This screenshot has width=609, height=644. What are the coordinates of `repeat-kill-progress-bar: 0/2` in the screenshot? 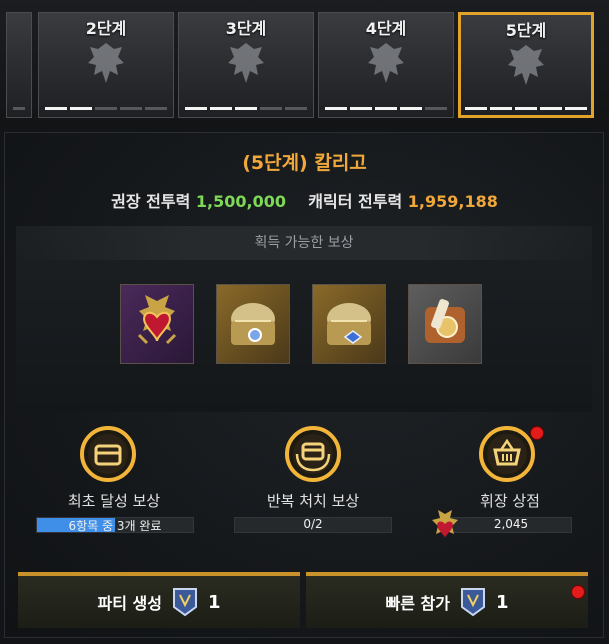 It's located at (313, 525).